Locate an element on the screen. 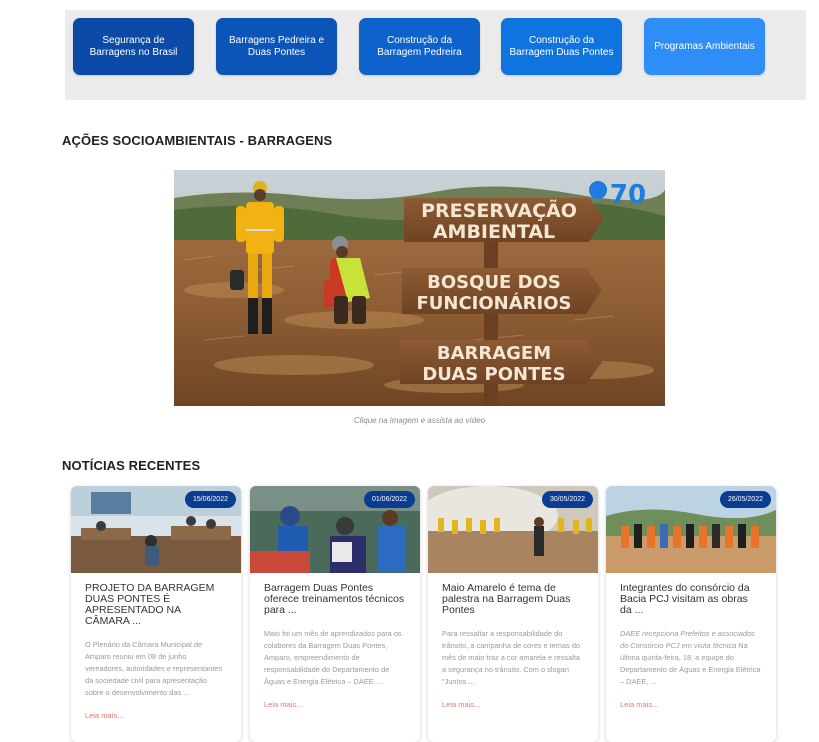 The width and height of the screenshot is (819, 742). news-date-badge: 30/05/2022 is located at coordinates (567, 499).